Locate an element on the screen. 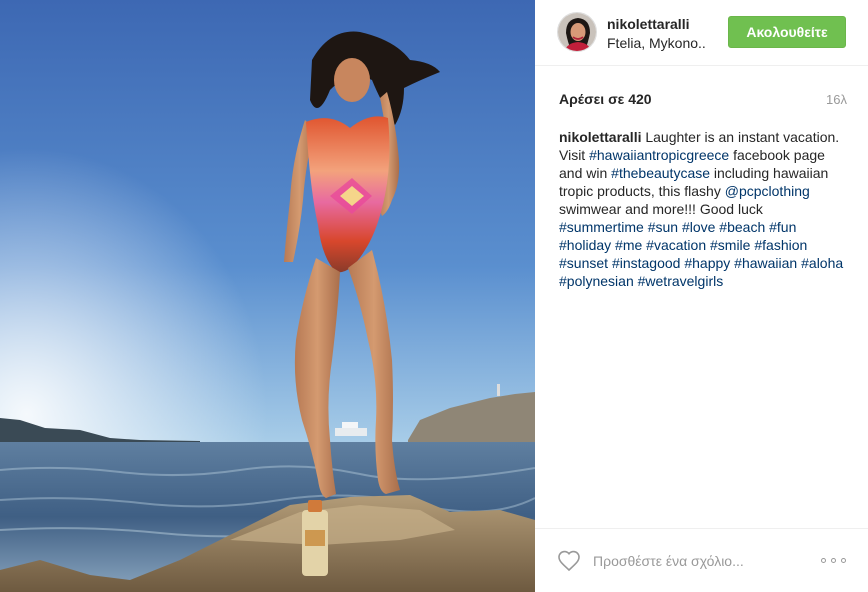 The image size is (868, 592). hashtag-link: #beach is located at coordinates (742, 227).